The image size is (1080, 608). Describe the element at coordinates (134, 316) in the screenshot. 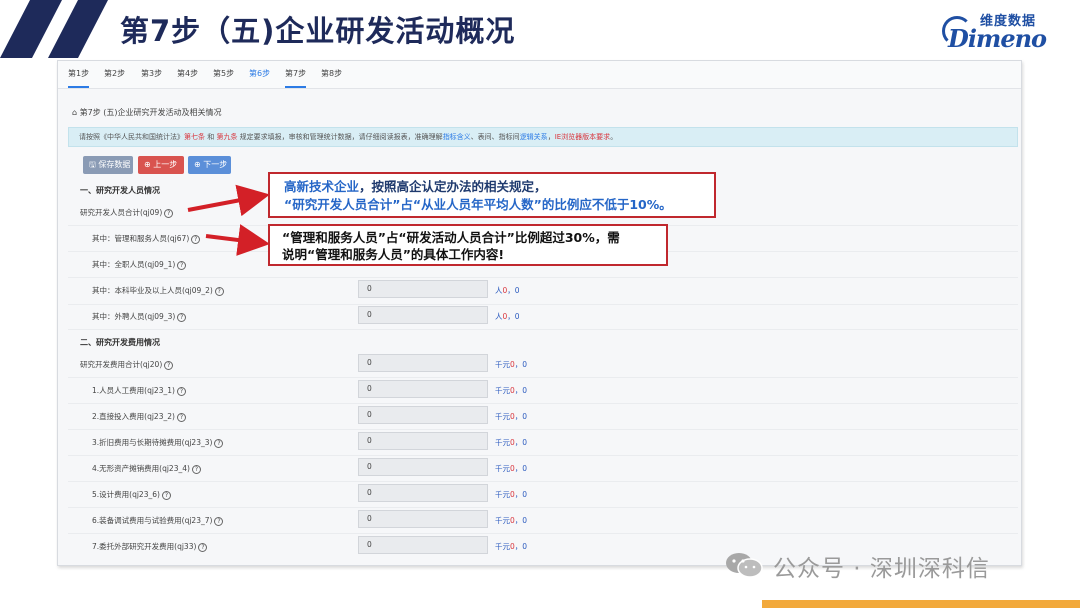

I see `row-label-text: 其中：外聘人员(qj09_3)` at that location.